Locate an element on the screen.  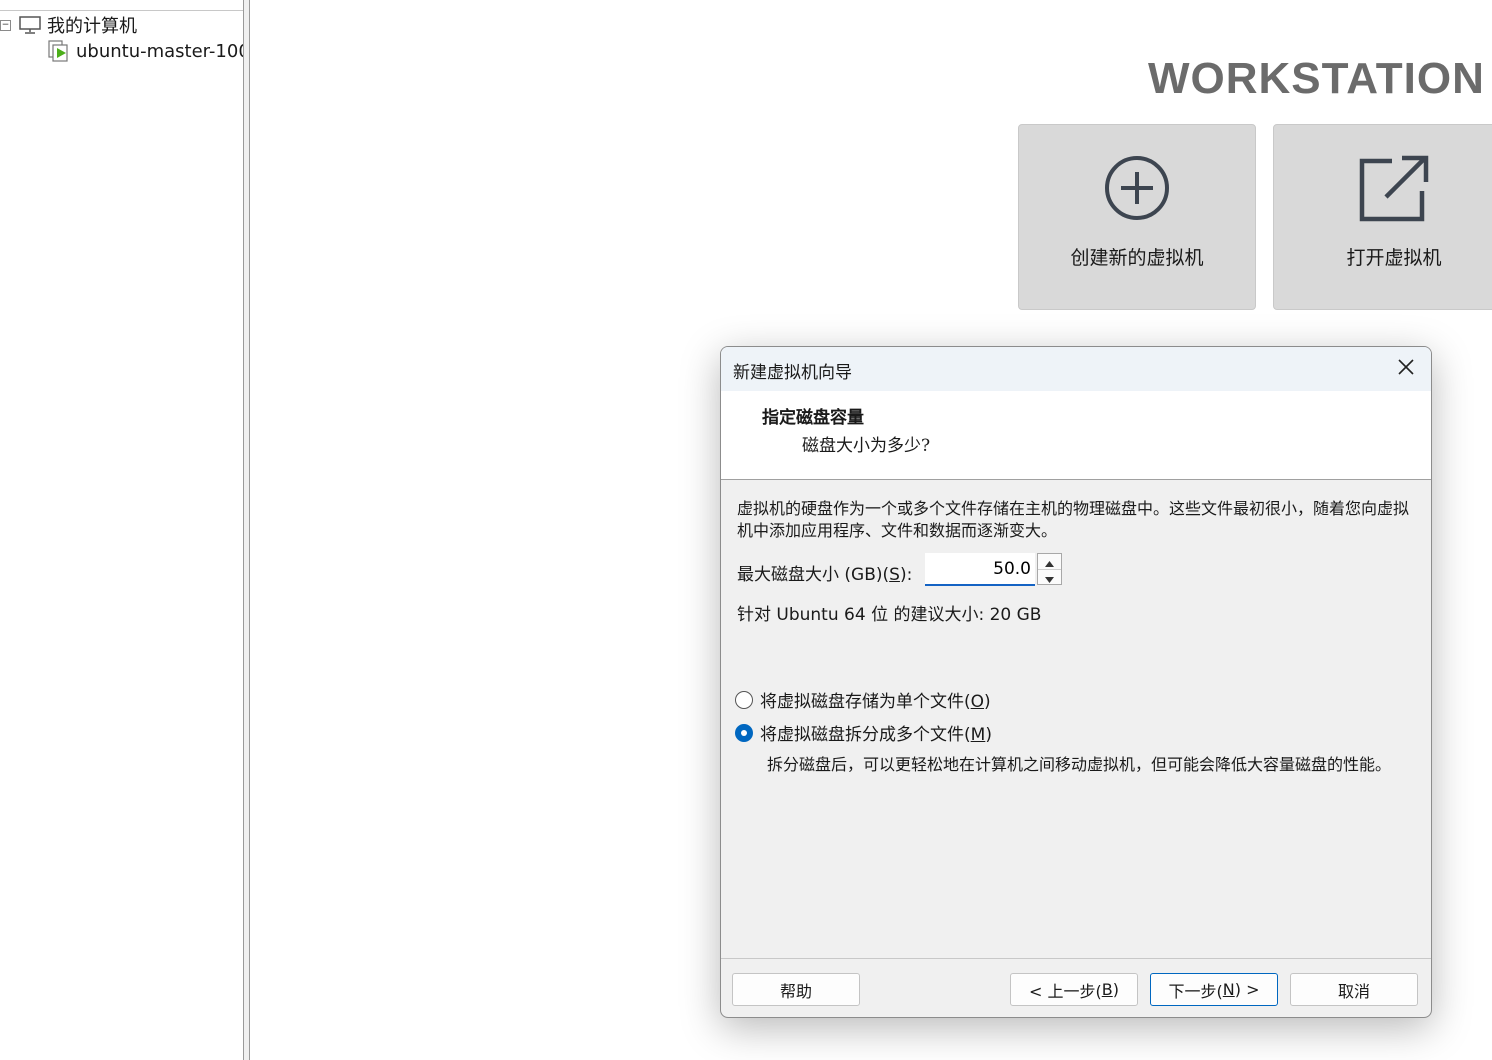
next-button: 下一步(N) > is located at coordinates (1214, 989).